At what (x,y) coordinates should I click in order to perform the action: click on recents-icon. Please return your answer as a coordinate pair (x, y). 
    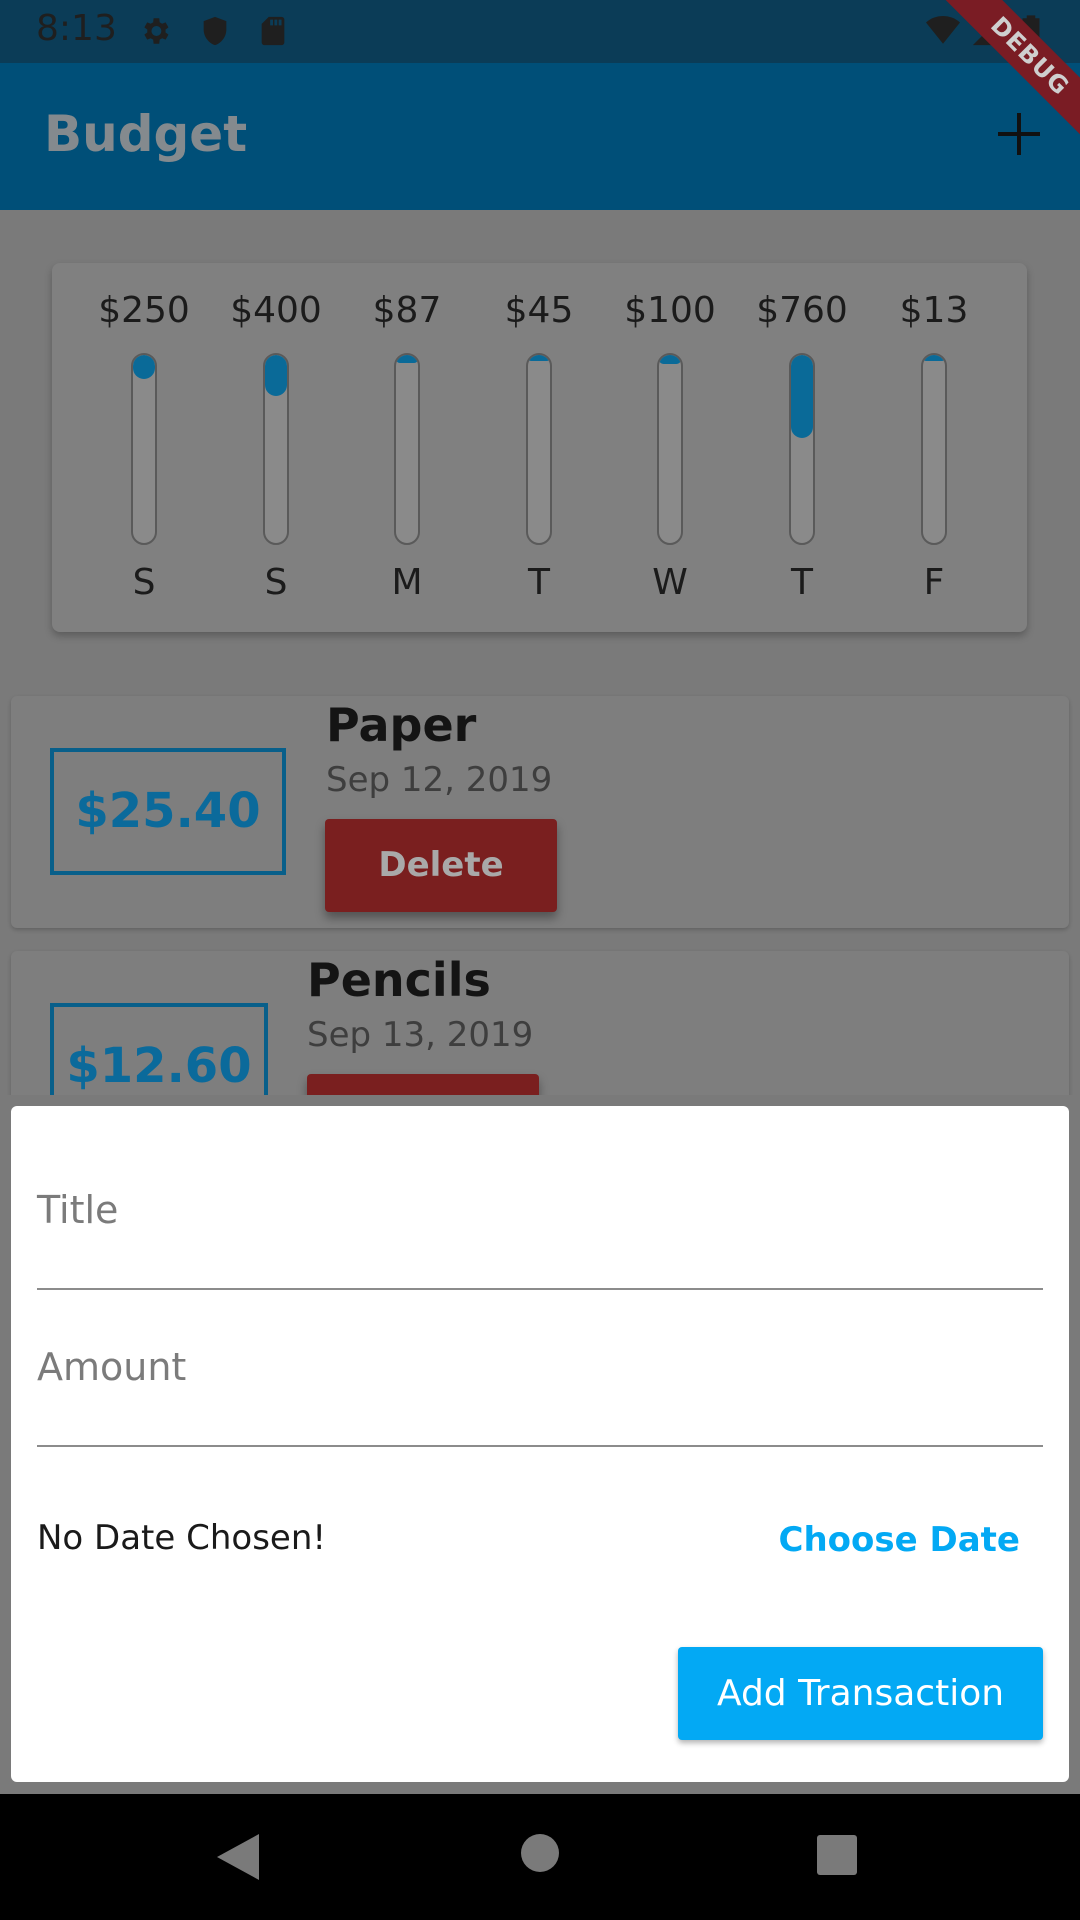
    Looking at the image, I should click on (837, 1855).